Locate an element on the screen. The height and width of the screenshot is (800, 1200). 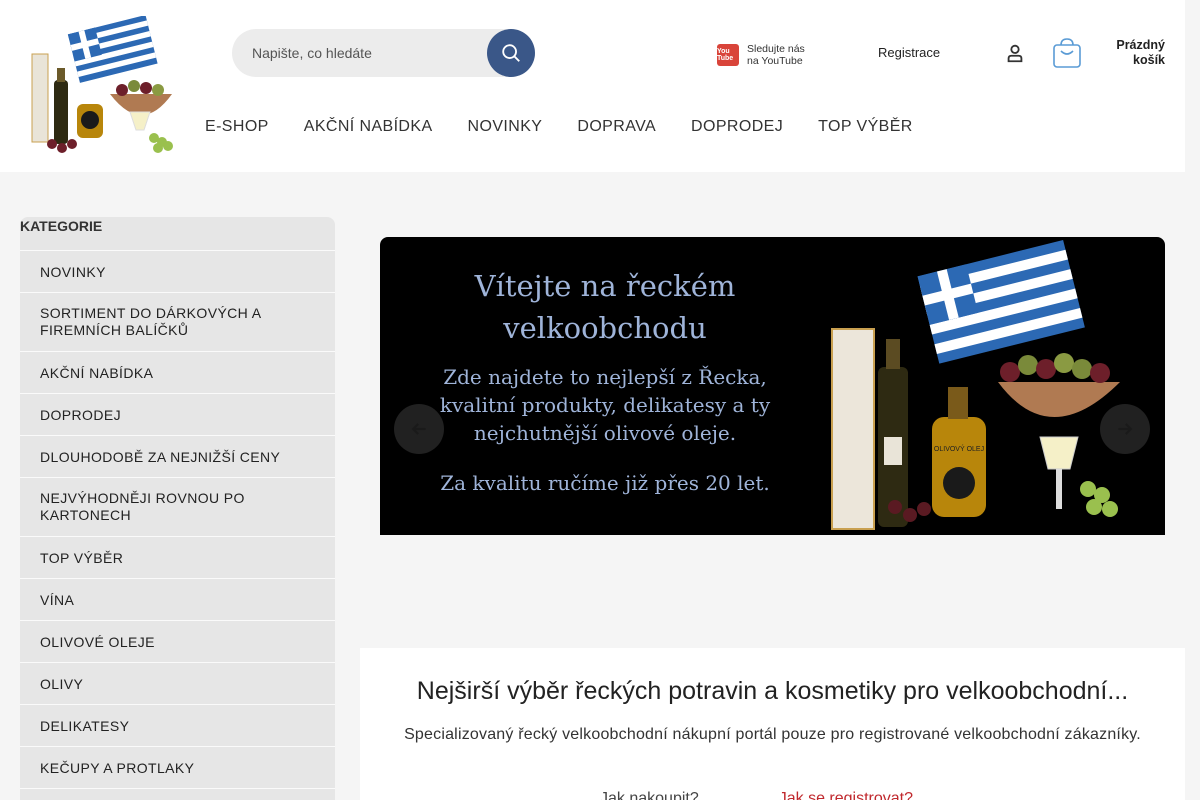
sidebar-item-kecupy: KEČUPY A PROTLAKY is located at coordinates (177, 767).